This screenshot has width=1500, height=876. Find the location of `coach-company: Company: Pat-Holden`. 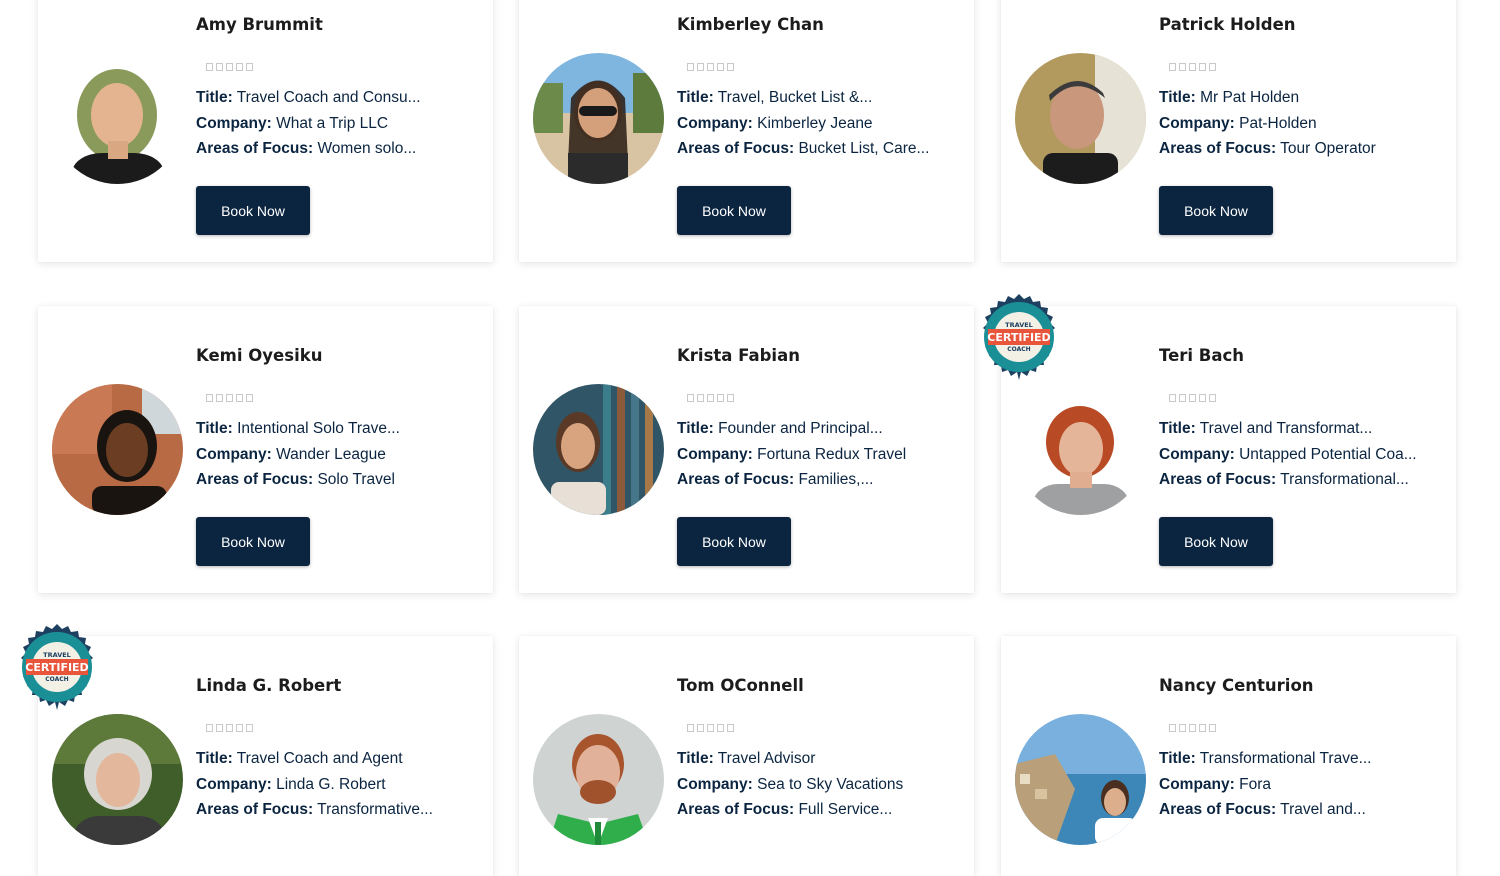

coach-company: Company: Pat-Holden is located at coordinates (1238, 123).